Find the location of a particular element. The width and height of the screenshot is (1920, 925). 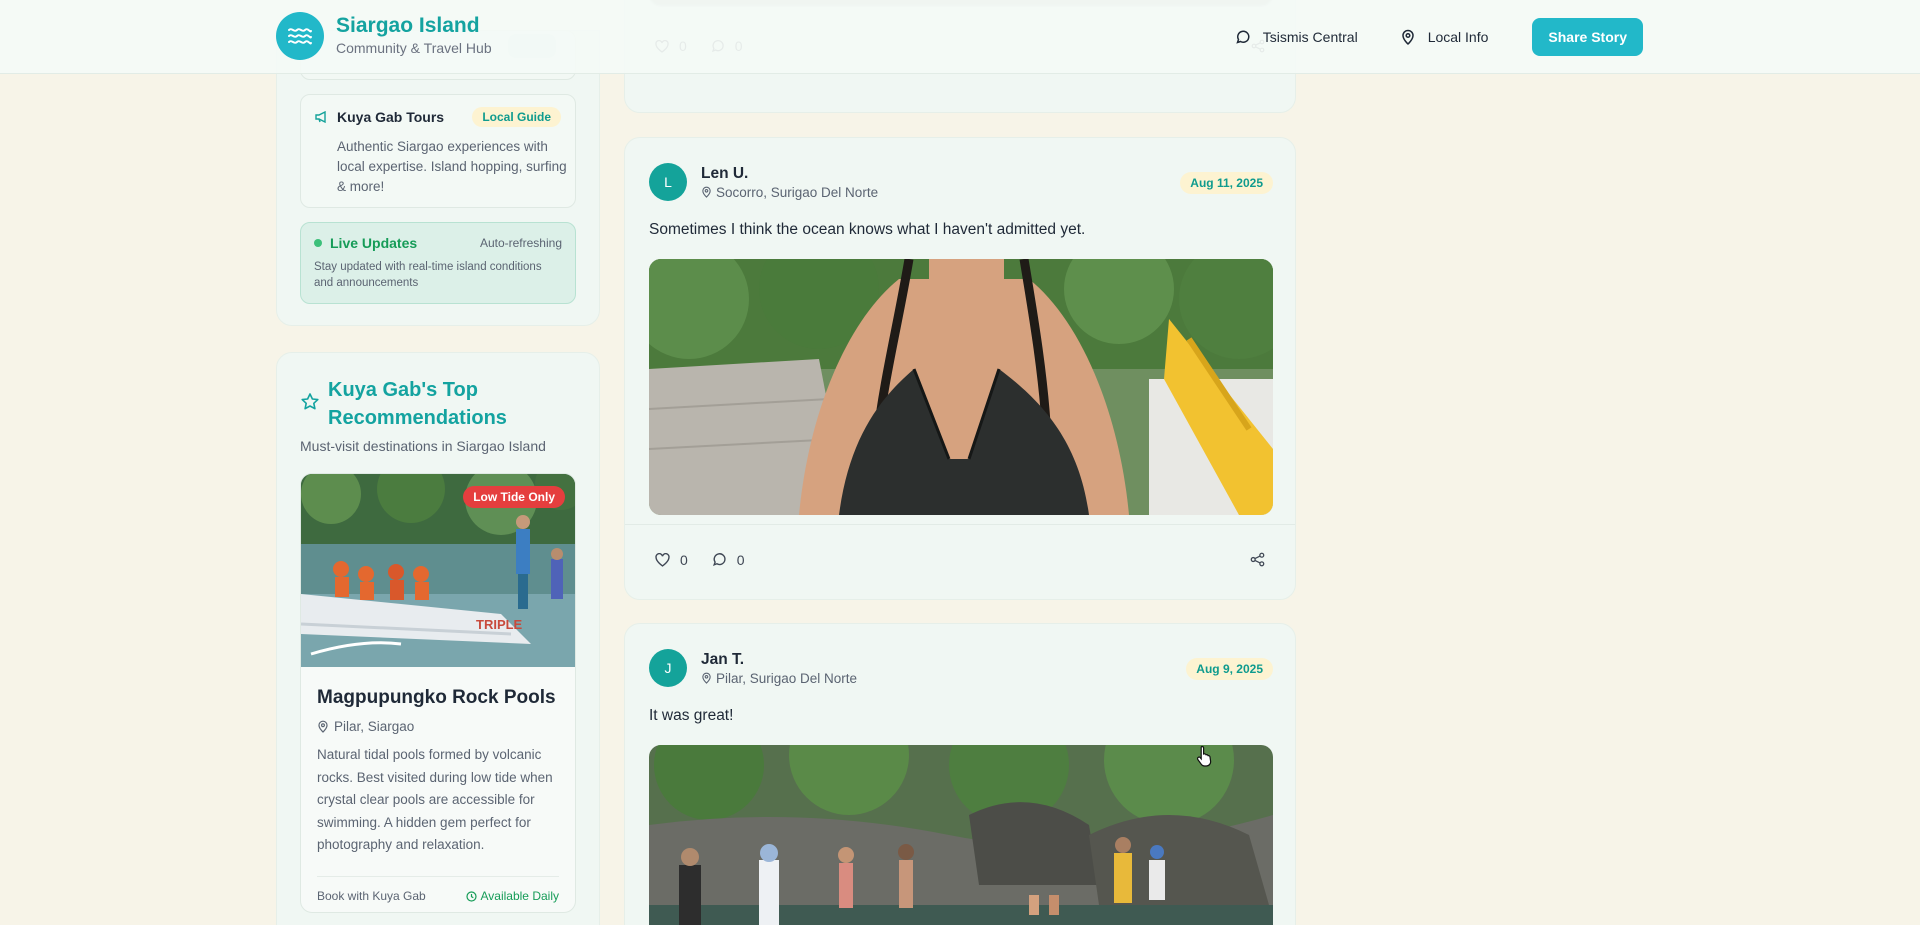

live-title: Live Updates is located at coordinates (374, 243).